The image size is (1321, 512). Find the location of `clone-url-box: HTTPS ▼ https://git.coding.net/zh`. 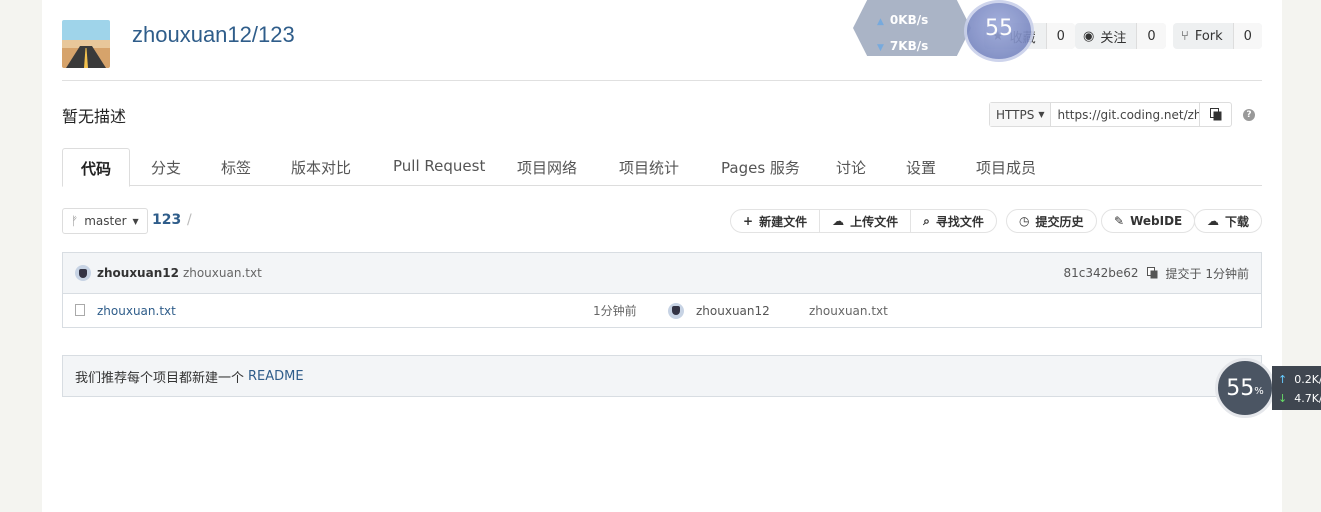

clone-url-box: HTTPS ▼ https://git.coding.net/zh is located at coordinates (1111, 114).